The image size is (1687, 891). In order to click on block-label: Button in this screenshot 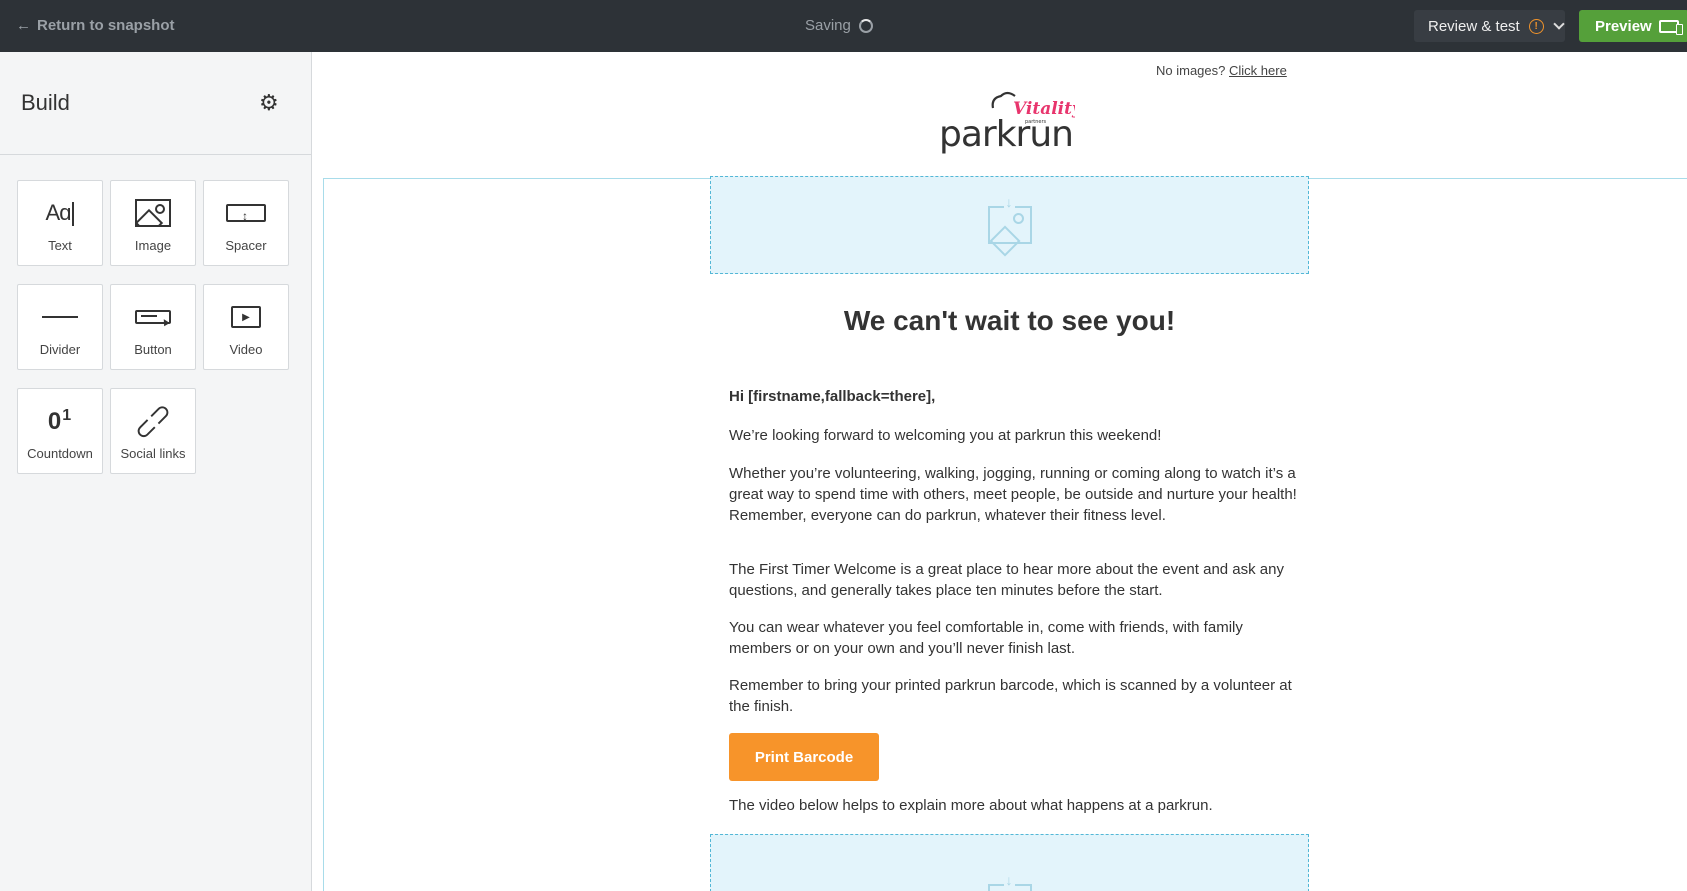, I will do `click(153, 349)`.